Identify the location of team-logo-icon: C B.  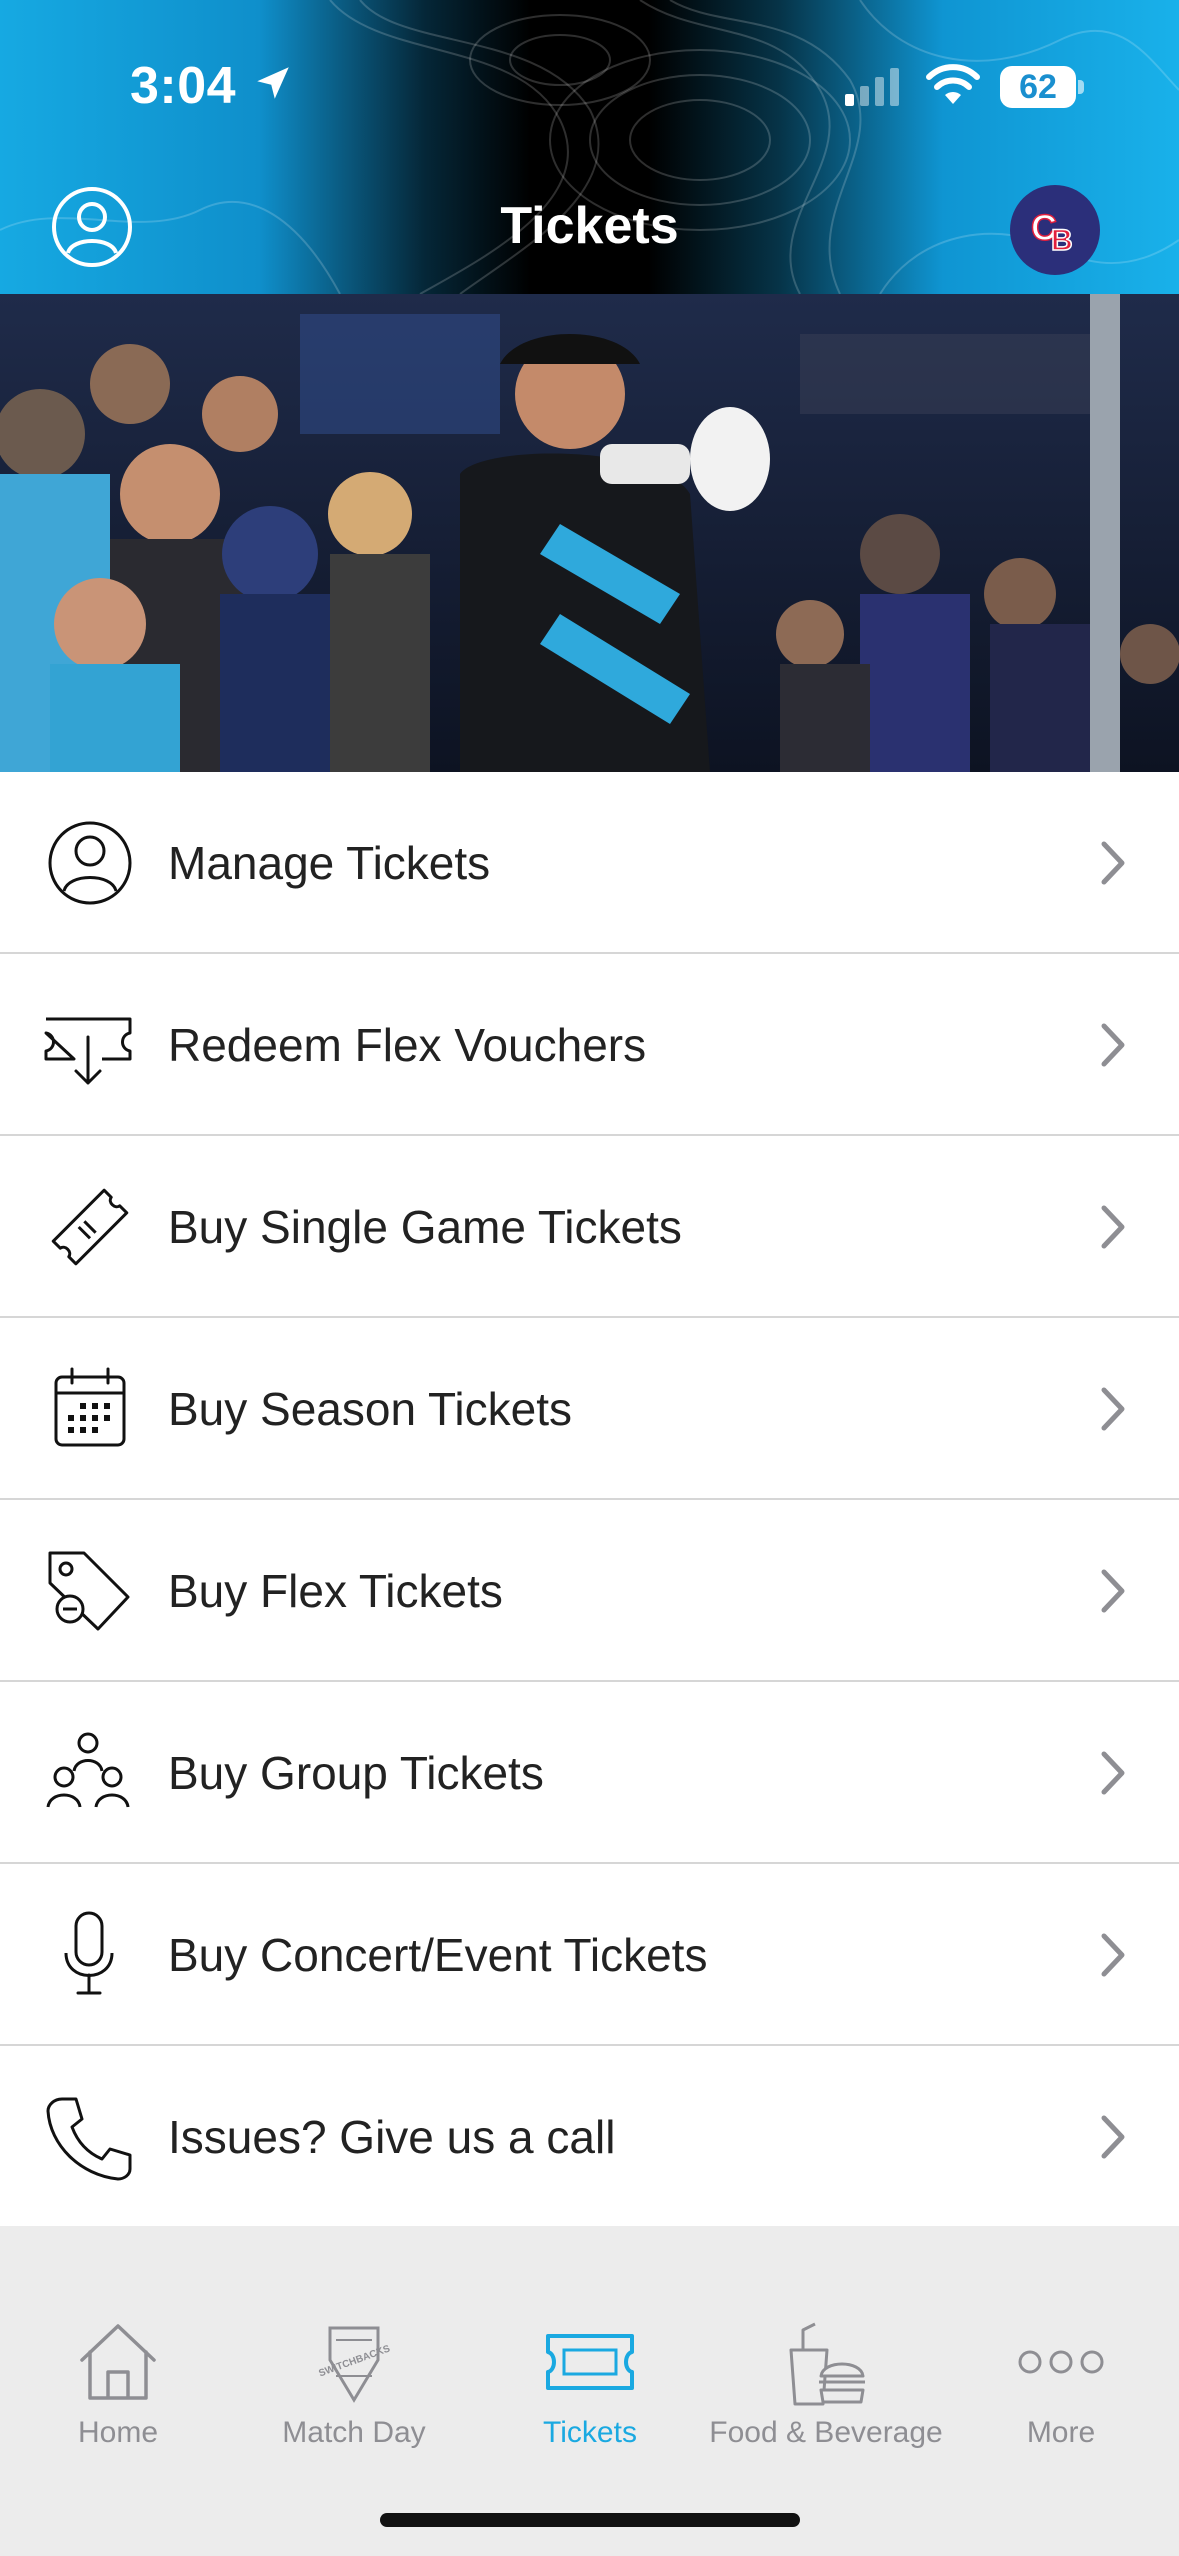
(1051, 232).